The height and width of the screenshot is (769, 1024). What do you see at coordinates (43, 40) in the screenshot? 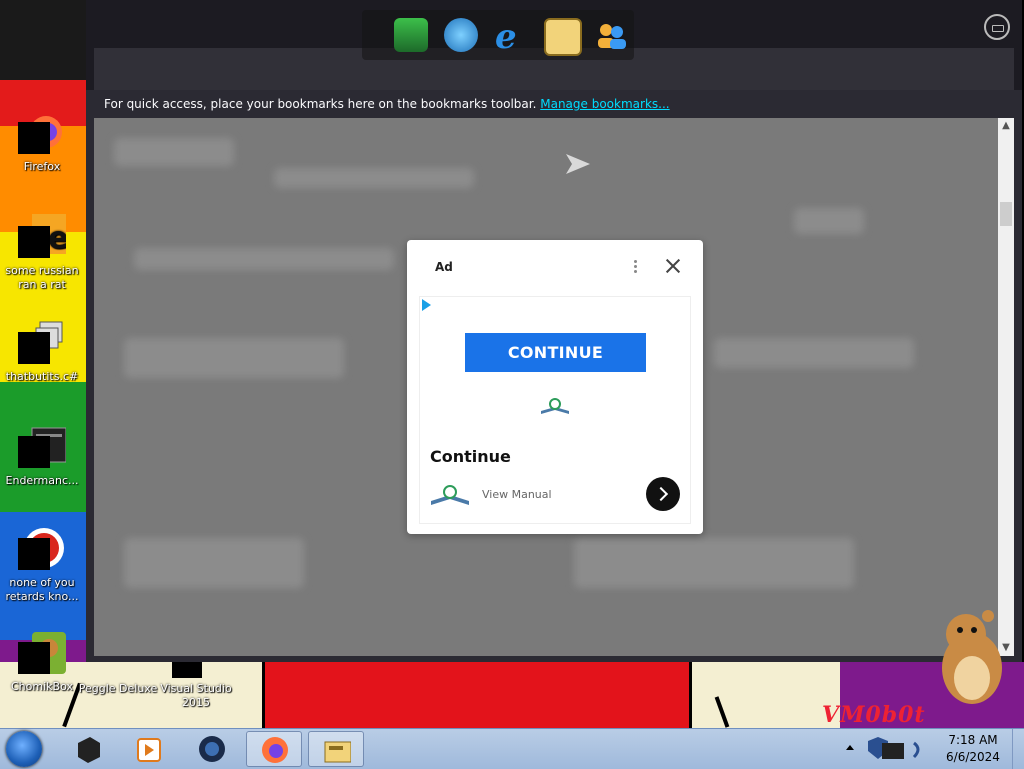
I see `wallpaper-stripe-top` at bounding box center [43, 40].